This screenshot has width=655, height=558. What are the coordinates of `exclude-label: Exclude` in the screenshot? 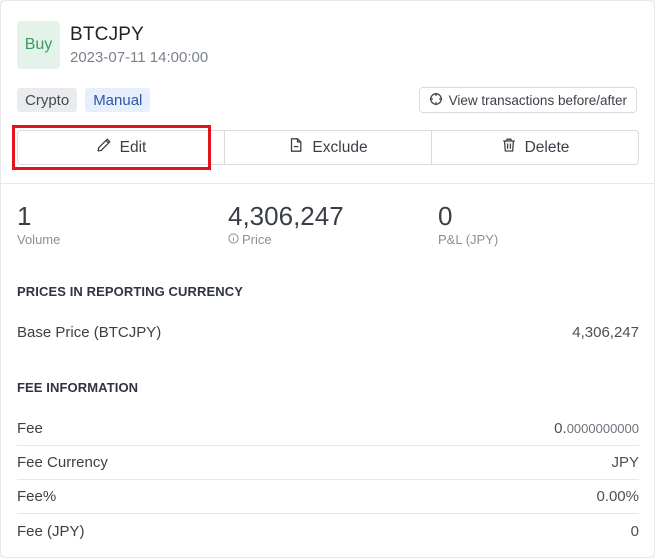 It's located at (340, 147).